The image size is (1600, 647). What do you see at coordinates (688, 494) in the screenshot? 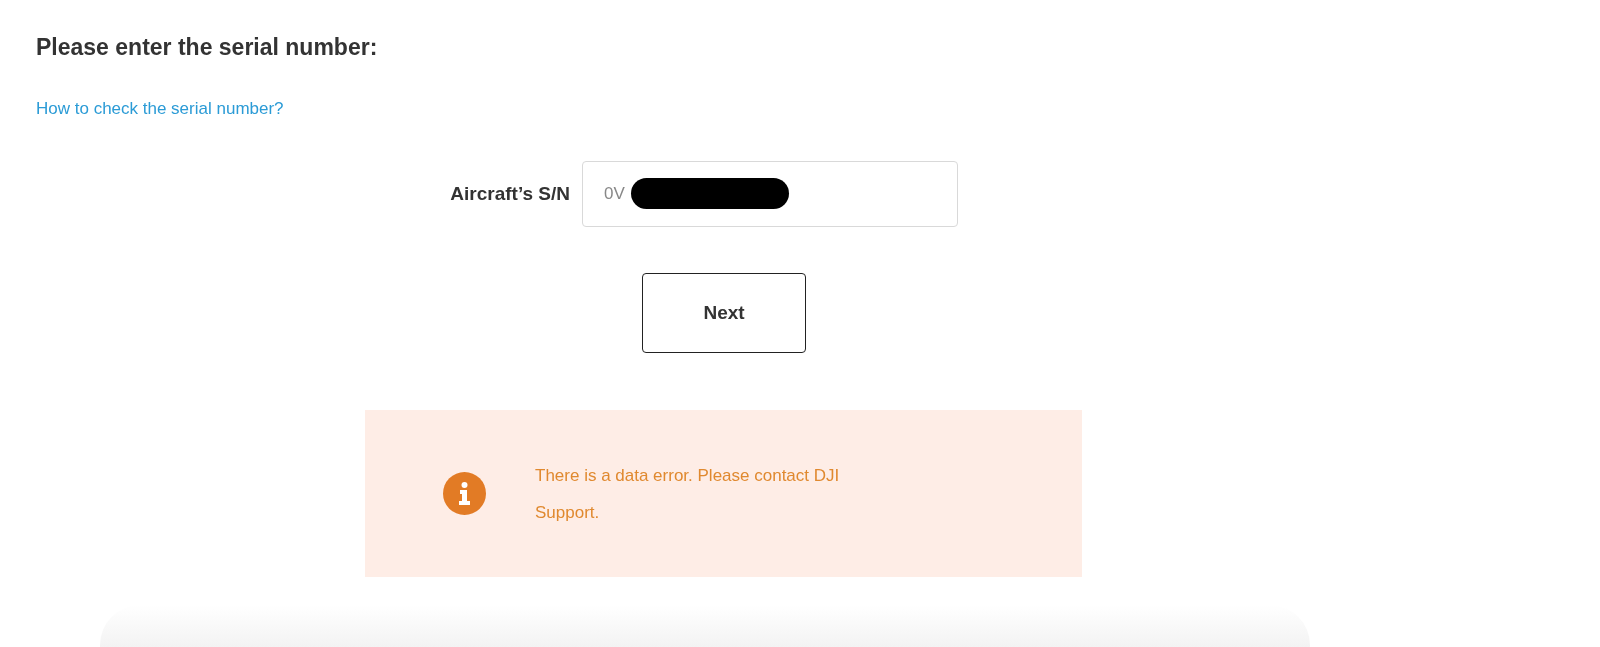
I see `error-message: There is a data error. Please contact DJI Support.` at bounding box center [688, 494].